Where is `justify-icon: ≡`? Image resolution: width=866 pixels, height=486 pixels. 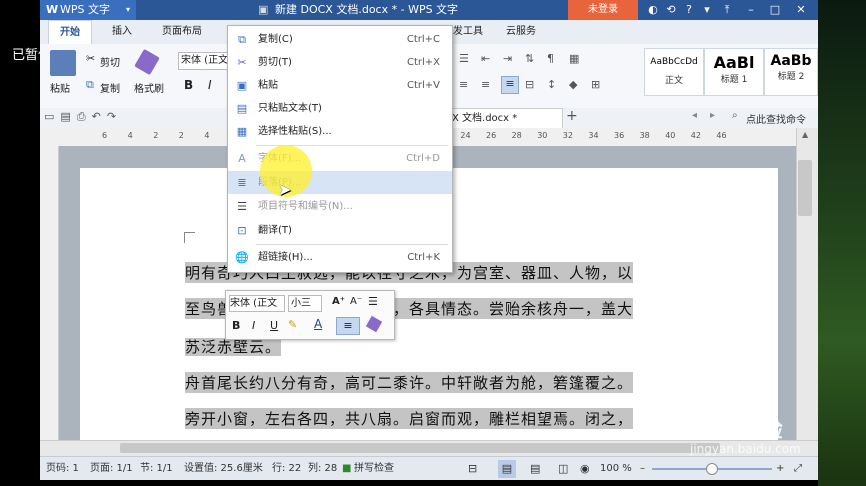 justify-icon: ≡ is located at coordinates (510, 85).